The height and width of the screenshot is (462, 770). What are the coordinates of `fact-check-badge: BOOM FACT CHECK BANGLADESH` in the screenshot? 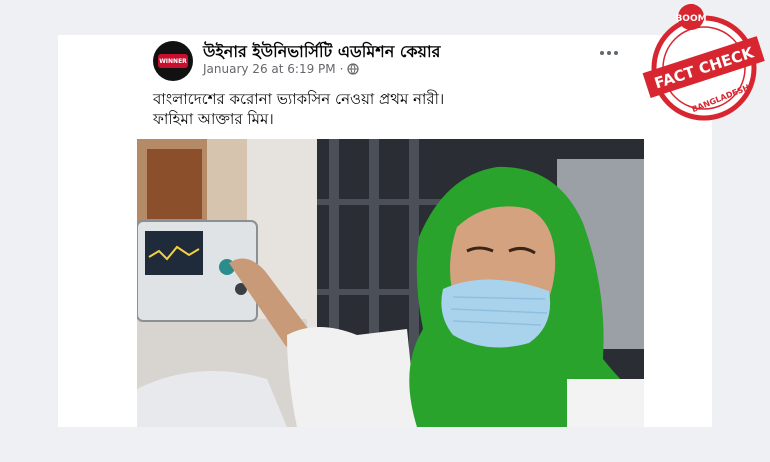 It's located at (704, 62).